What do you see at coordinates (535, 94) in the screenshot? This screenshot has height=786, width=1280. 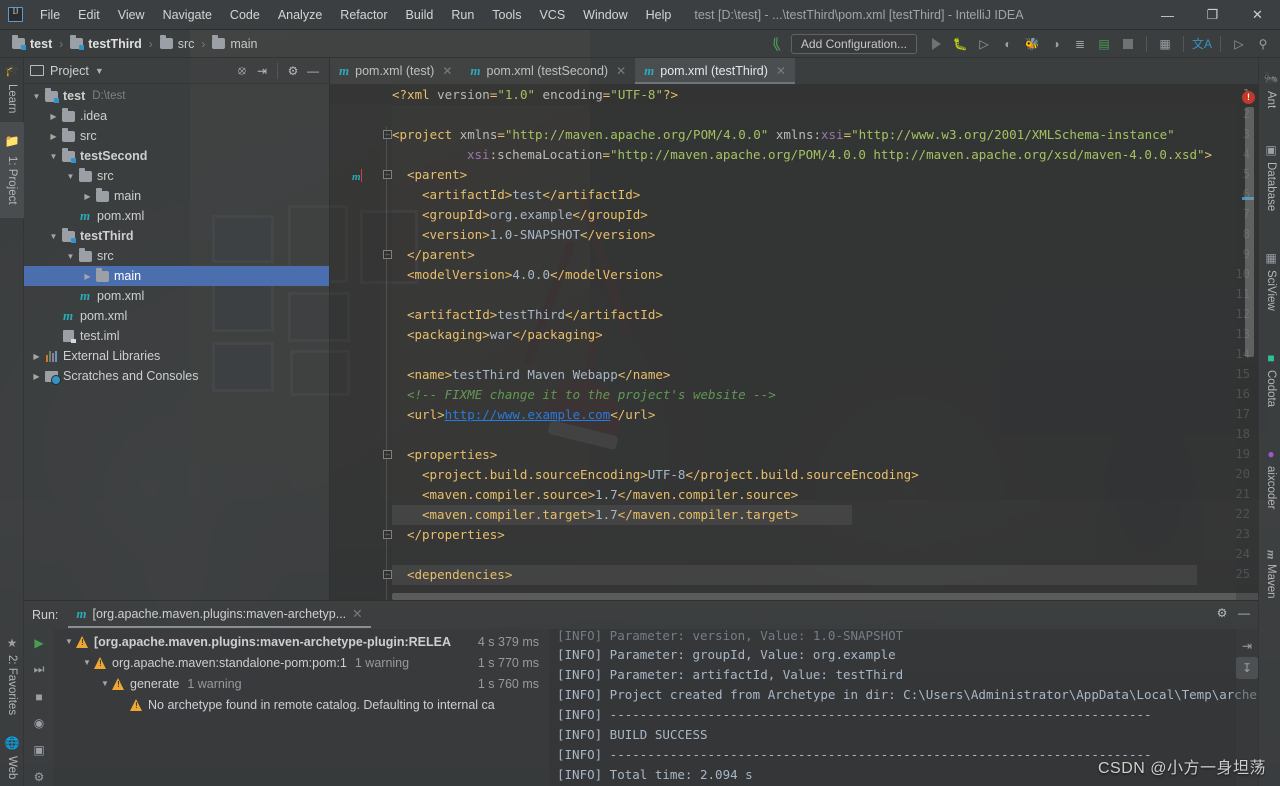 I see `code-line: <?xml version="1.0" encoding="UTF-8"?>` at bounding box center [535, 94].